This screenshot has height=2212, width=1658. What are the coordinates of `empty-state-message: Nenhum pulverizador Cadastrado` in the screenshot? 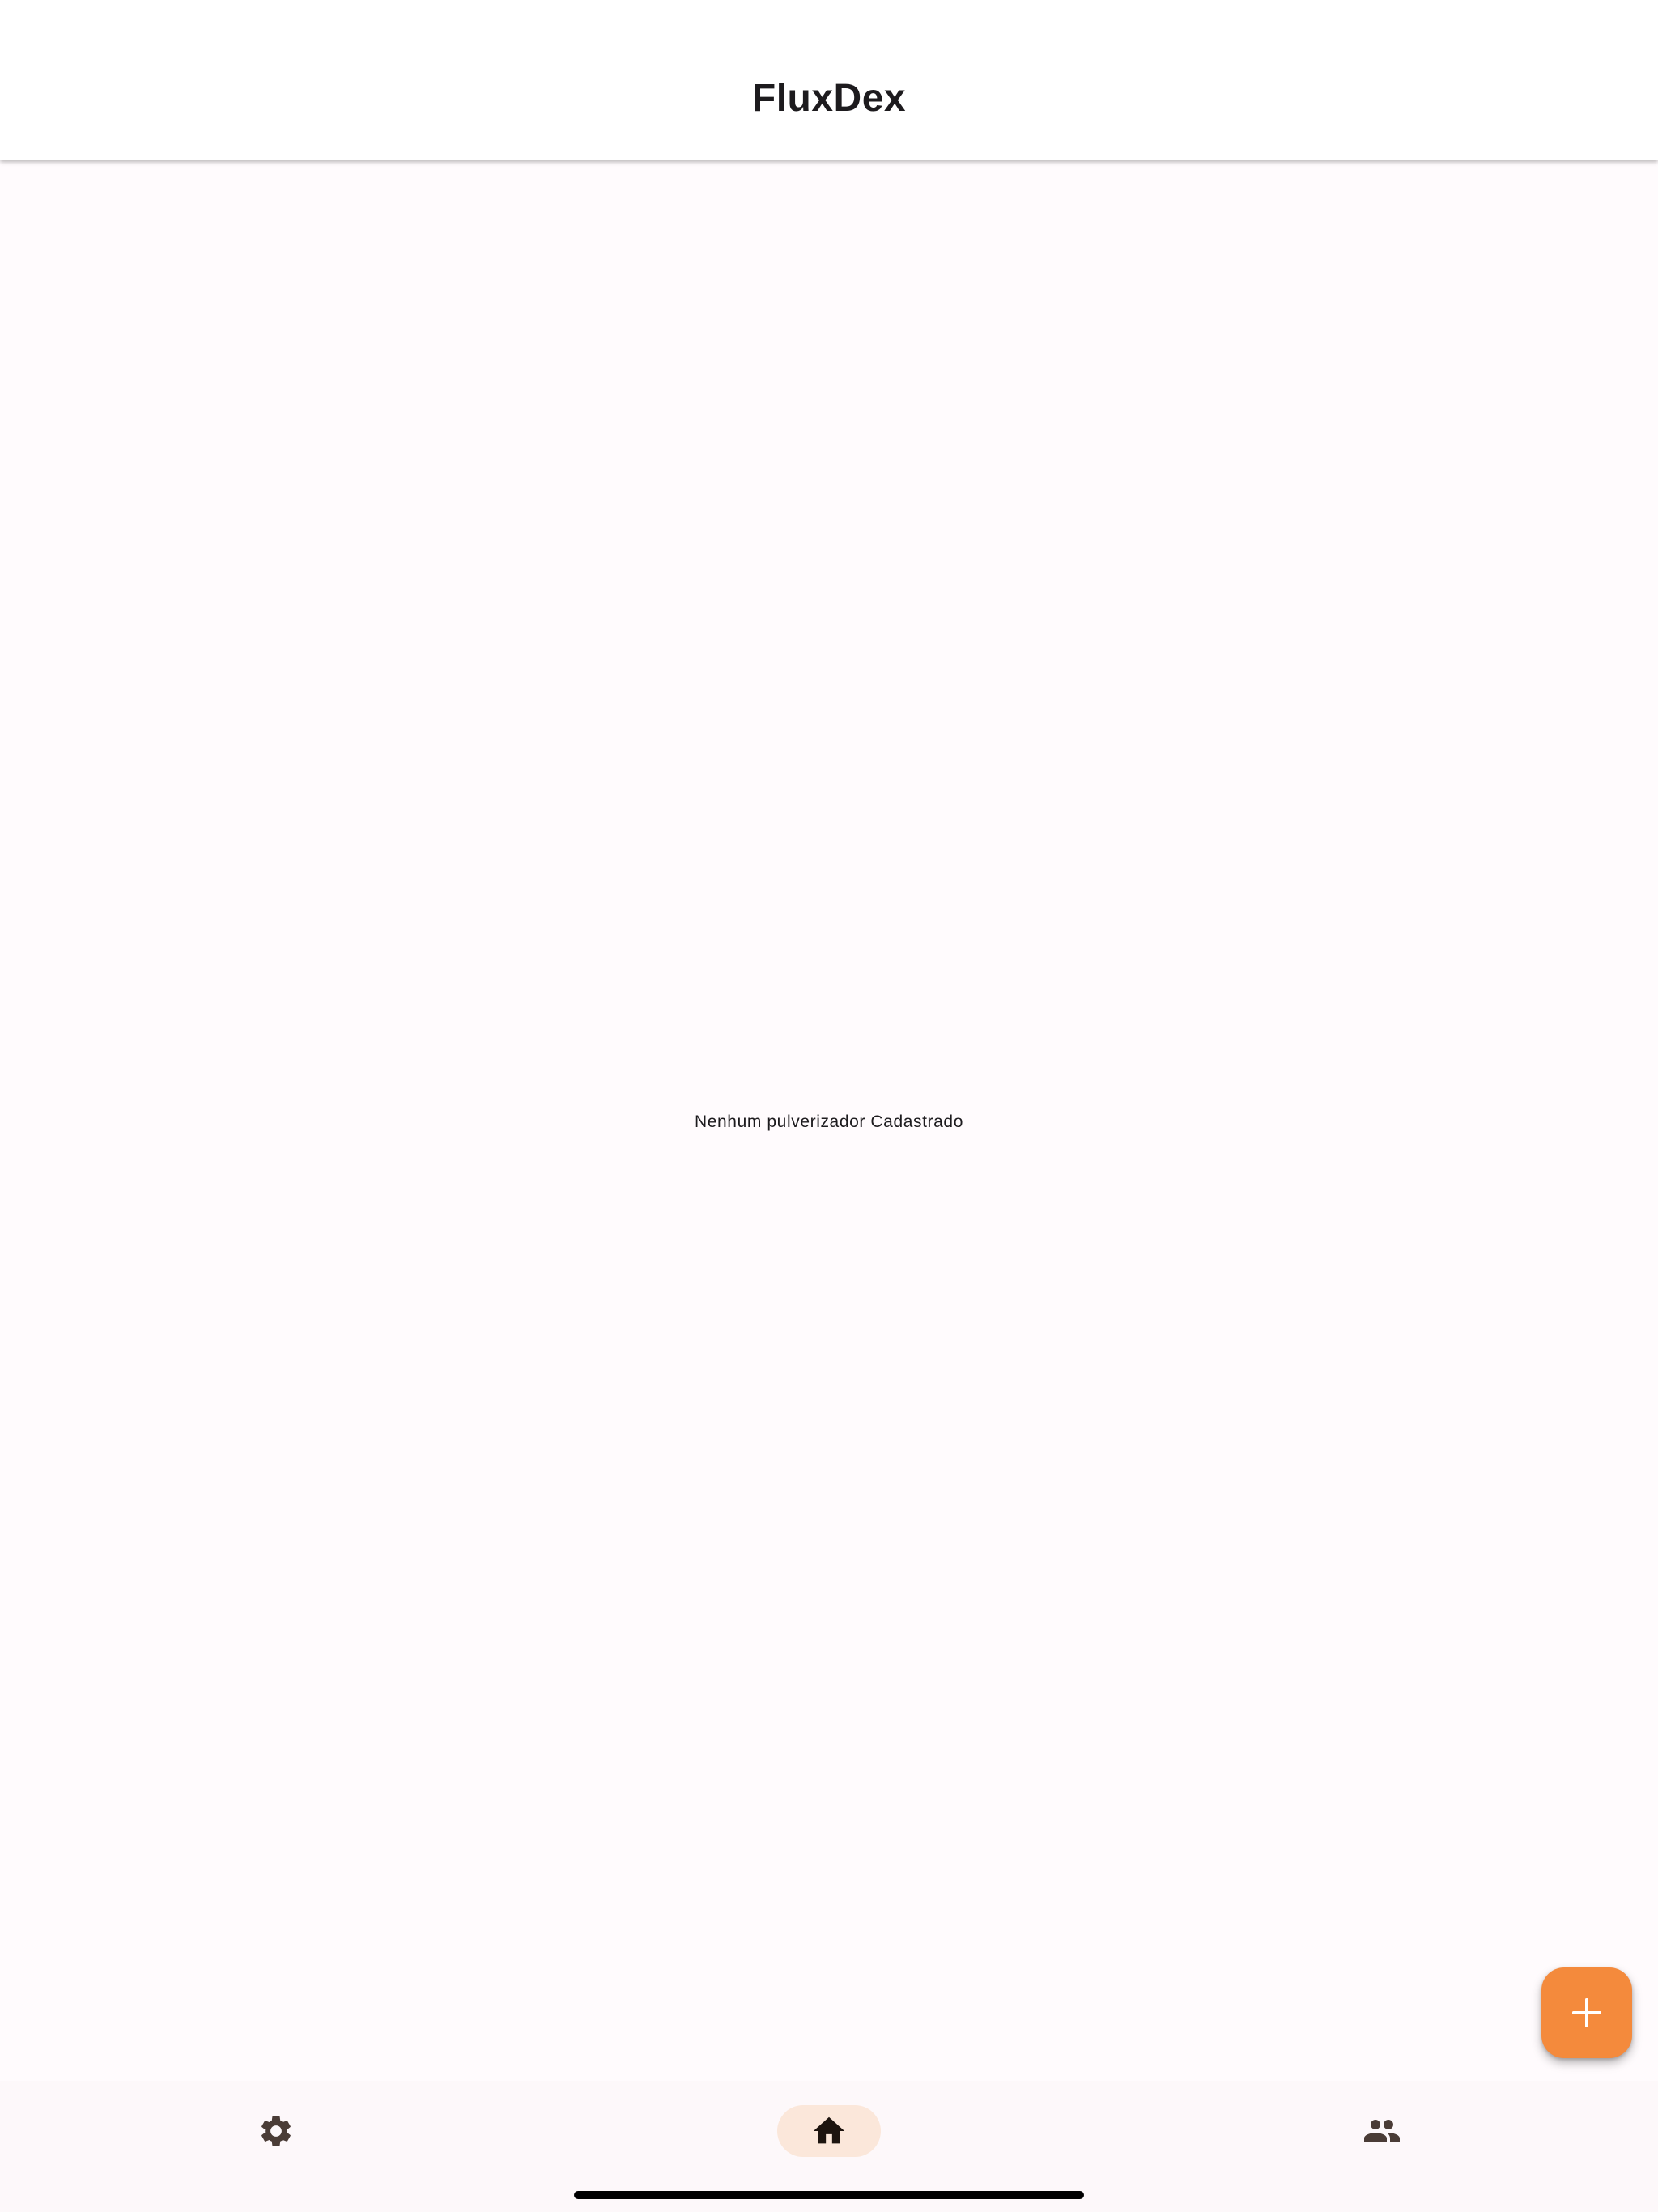 It's located at (828, 1121).